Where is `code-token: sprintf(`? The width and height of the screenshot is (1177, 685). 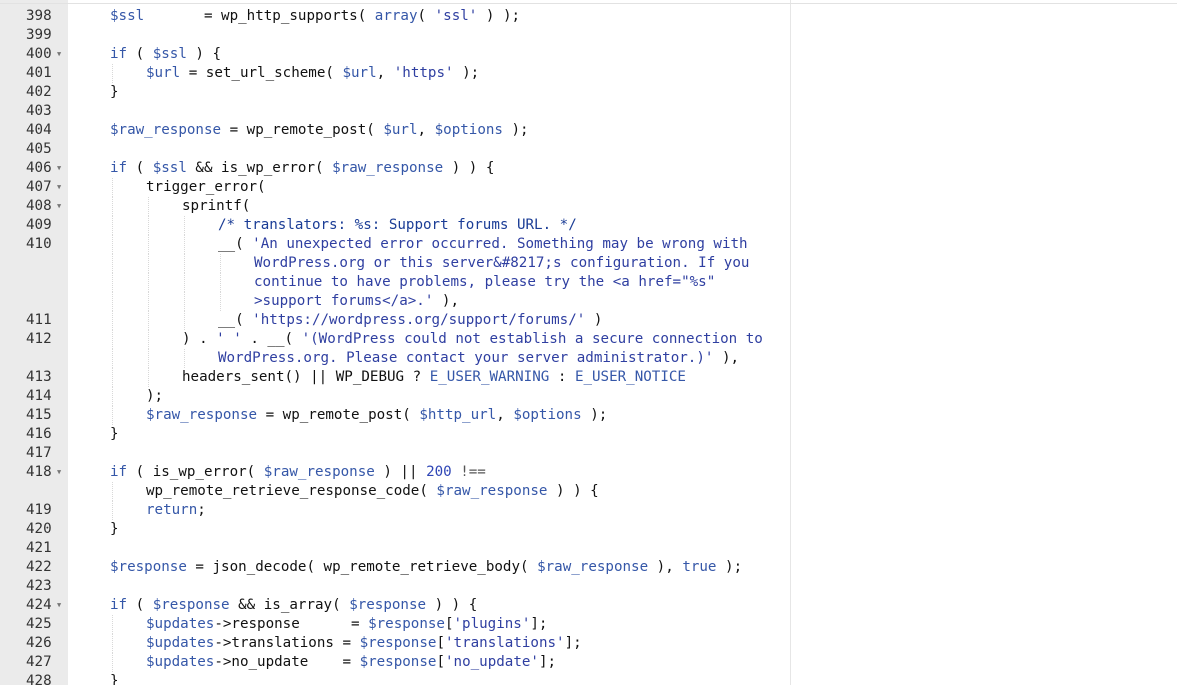
code-token: sprintf( is located at coordinates (216, 206).